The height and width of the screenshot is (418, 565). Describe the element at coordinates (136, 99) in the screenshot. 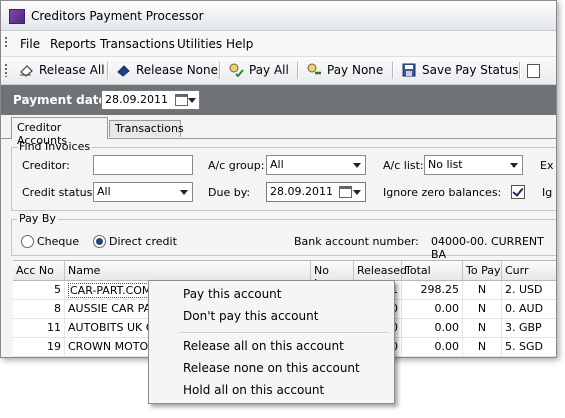

I see `payment-date-value: 28.09.2011` at that location.